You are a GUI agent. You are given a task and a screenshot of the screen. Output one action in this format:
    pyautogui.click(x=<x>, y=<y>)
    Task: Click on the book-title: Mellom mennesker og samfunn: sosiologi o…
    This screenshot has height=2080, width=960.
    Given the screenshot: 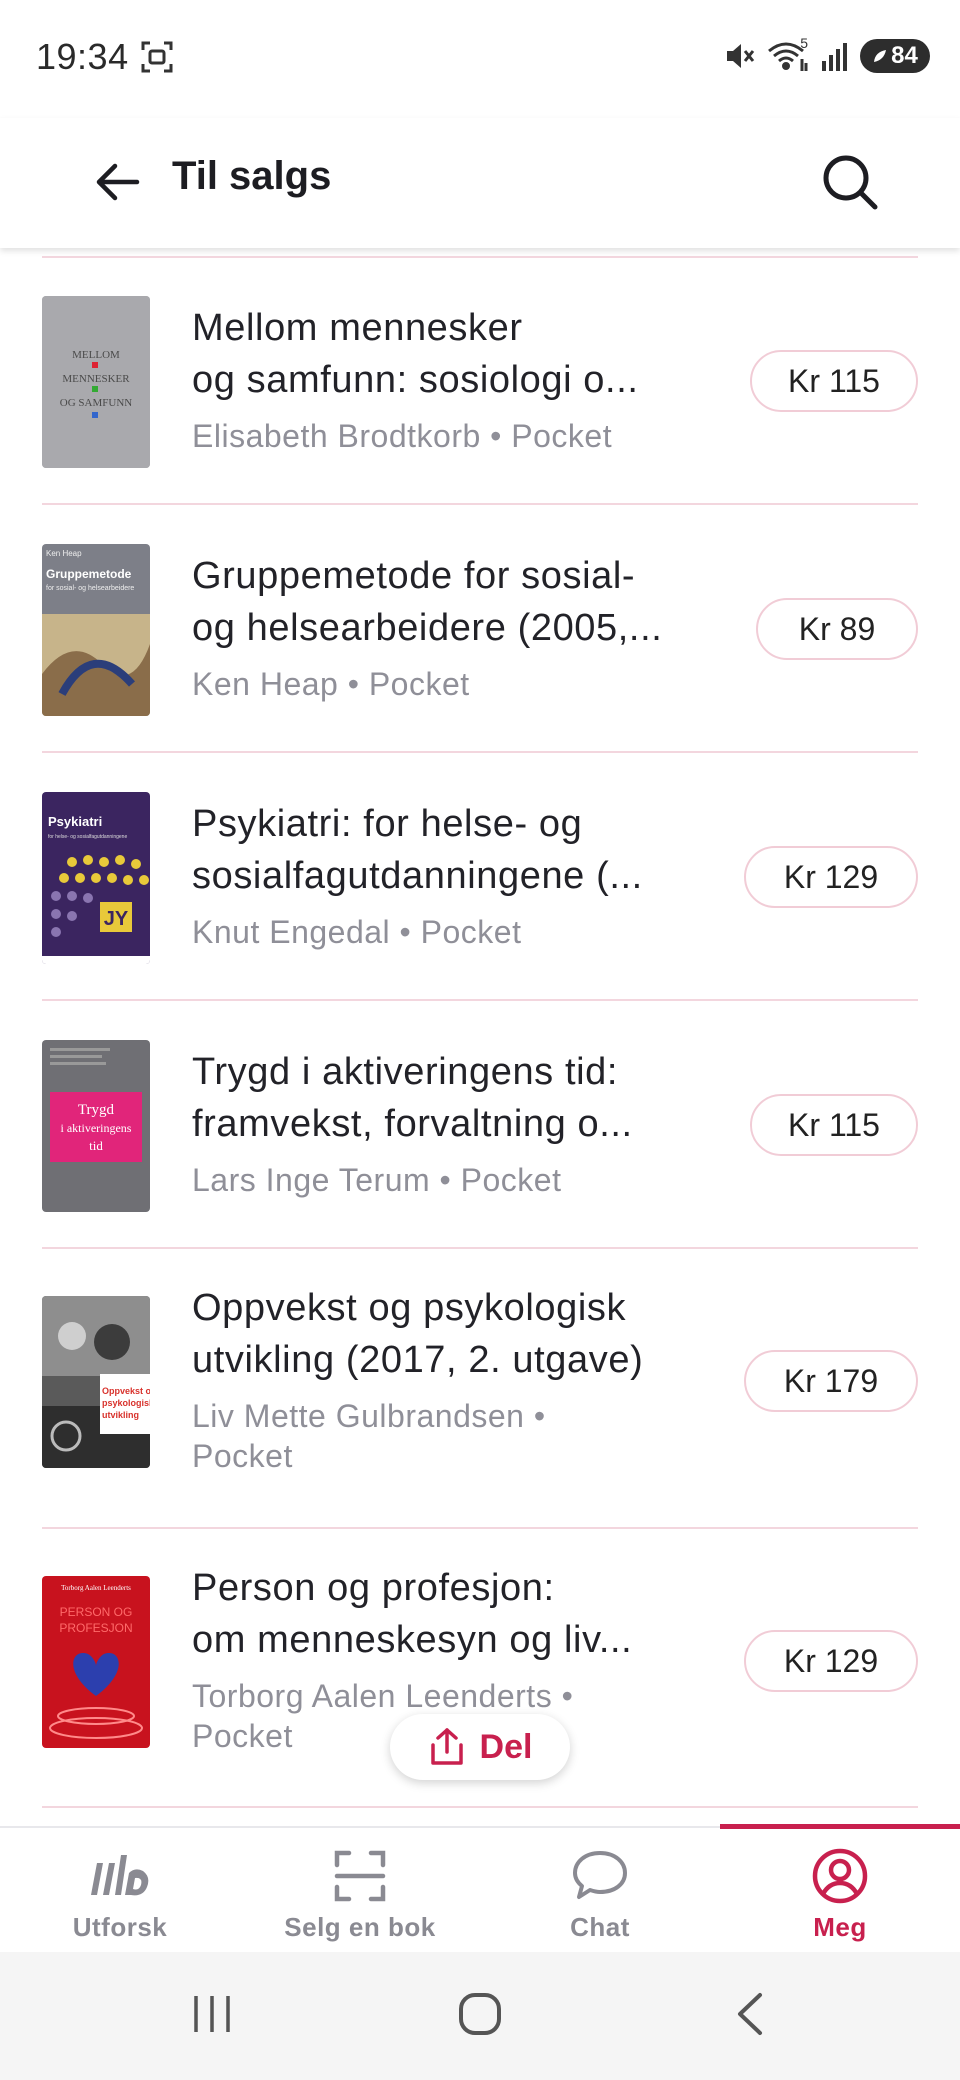 What is the action you would take?
    pyautogui.click(x=457, y=354)
    